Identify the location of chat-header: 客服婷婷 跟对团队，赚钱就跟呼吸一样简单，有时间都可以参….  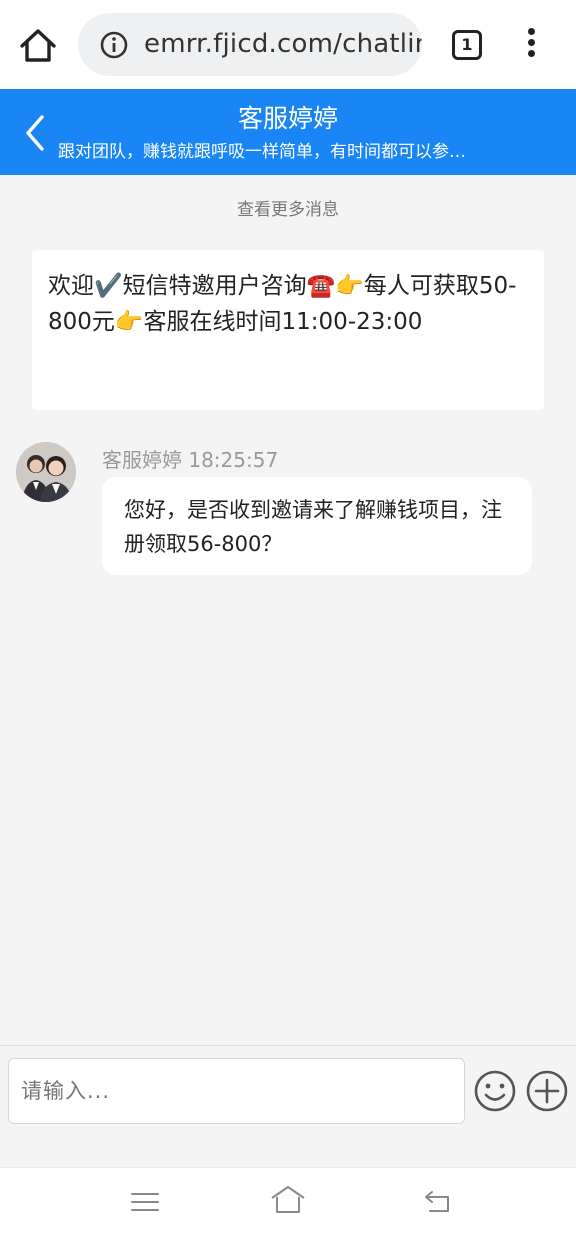
(288, 132).